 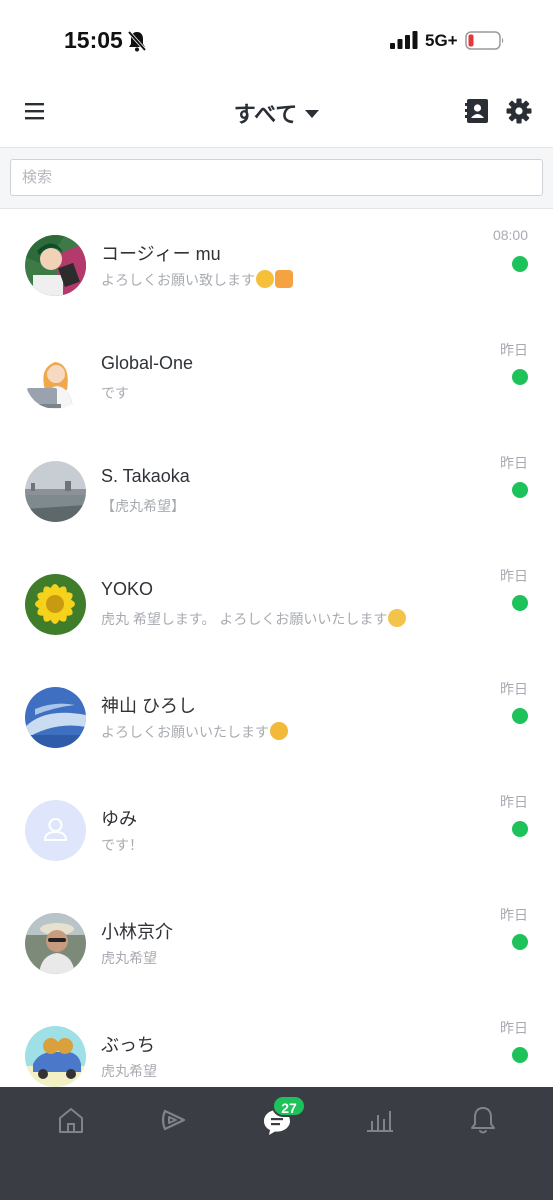 I want to click on search-bar, so click(x=276, y=178).